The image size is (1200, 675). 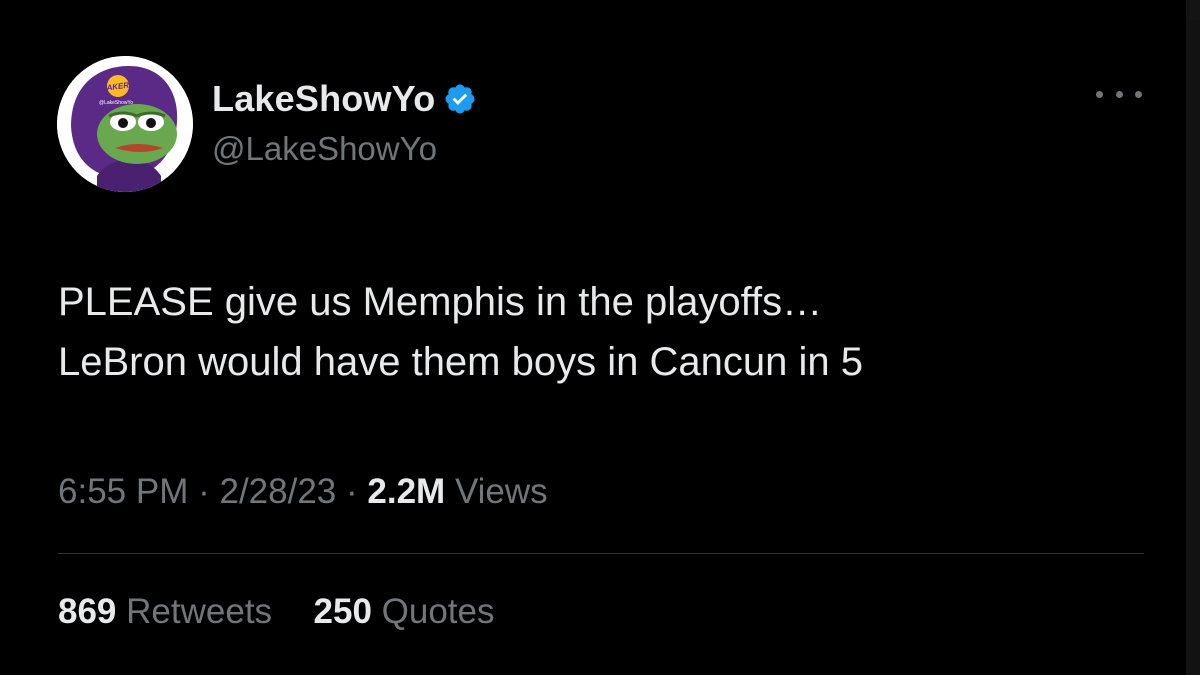 I want to click on tweet-date: 2/28/23, so click(x=277, y=491).